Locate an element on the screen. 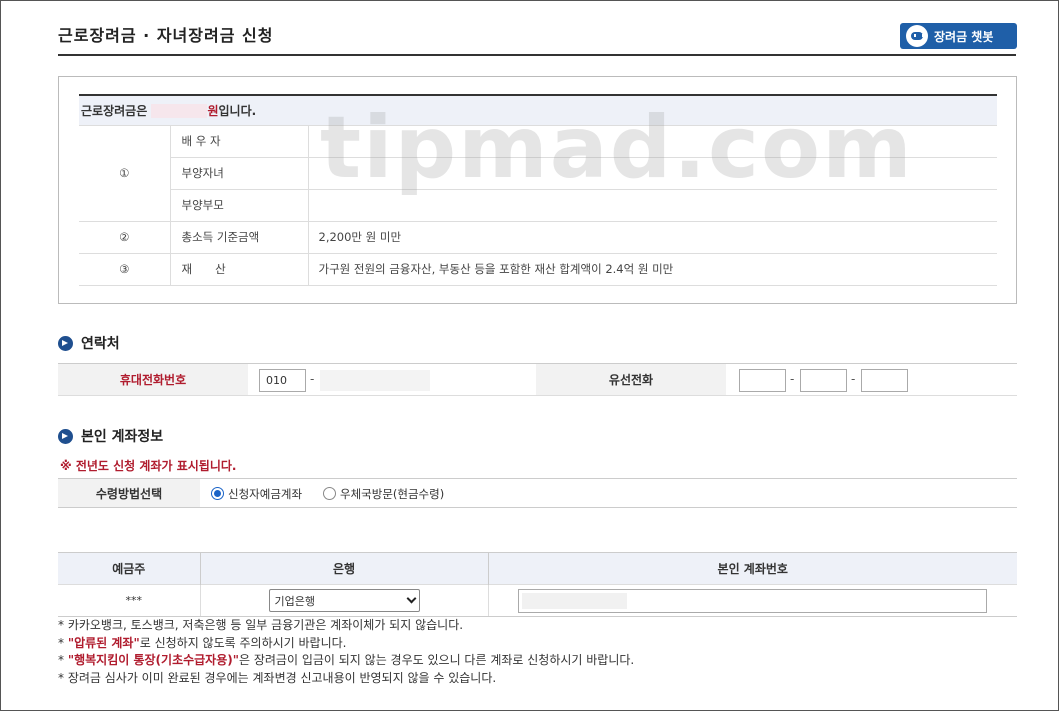  account-title-text: 본인 계좌정보 is located at coordinates (122, 437).